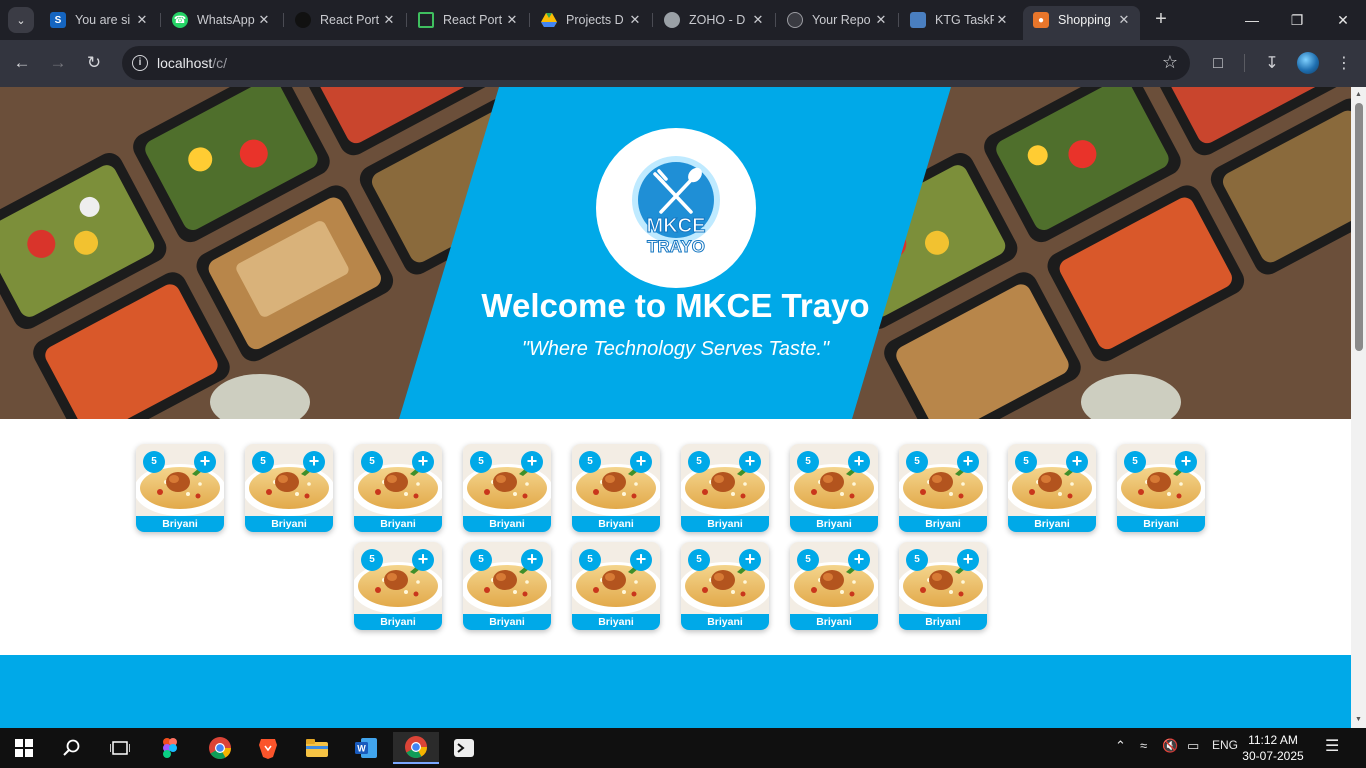 The height and width of the screenshot is (768, 1366). What do you see at coordinates (1081, 23) in the screenshot?
I see `browser-tab-active: ● Shopping ✕` at bounding box center [1081, 23].